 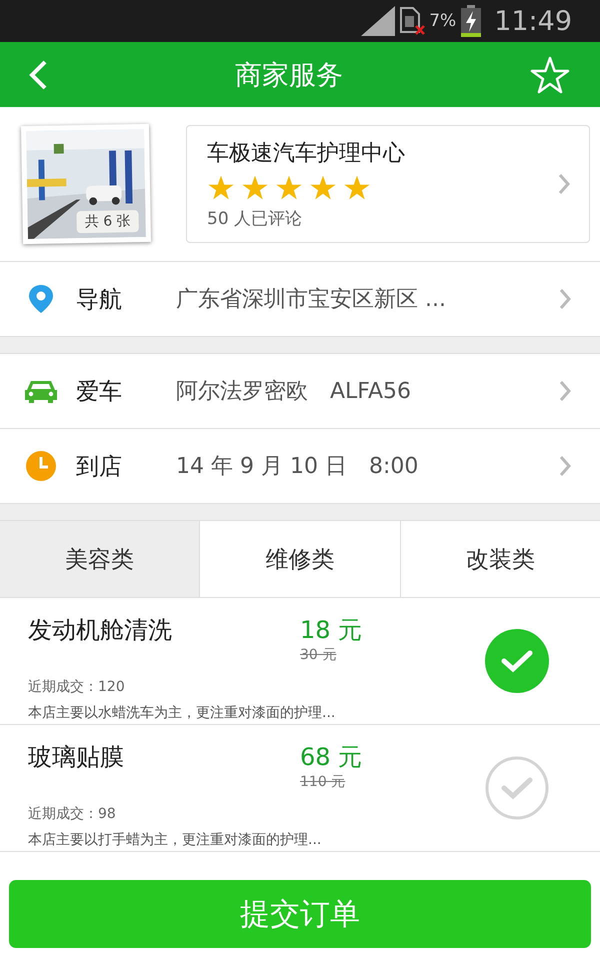 What do you see at coordinates (76, 757) in the screenshot?
I see `service-name: 玻璃贴膜` at bounding box center [76, 757].